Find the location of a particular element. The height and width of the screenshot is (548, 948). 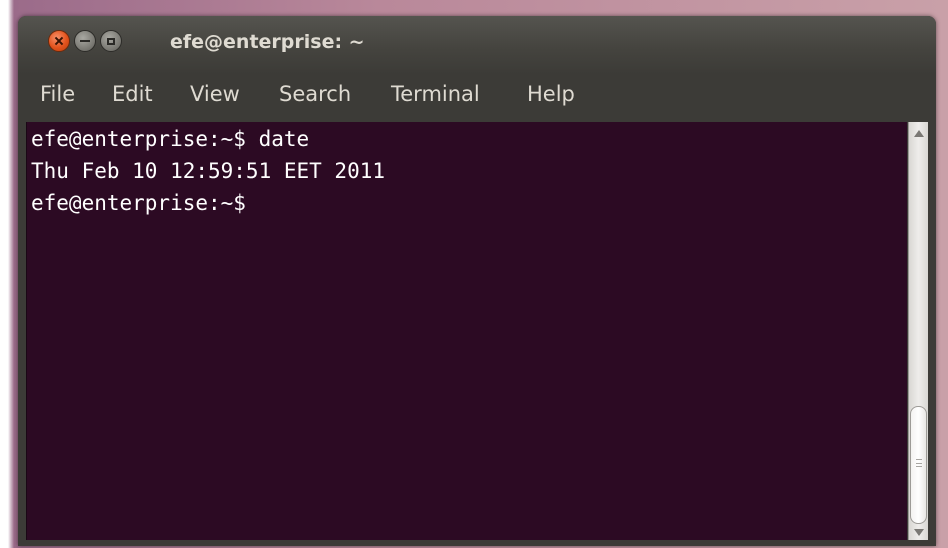

minimize-icon is located at coordinates (85, 41).